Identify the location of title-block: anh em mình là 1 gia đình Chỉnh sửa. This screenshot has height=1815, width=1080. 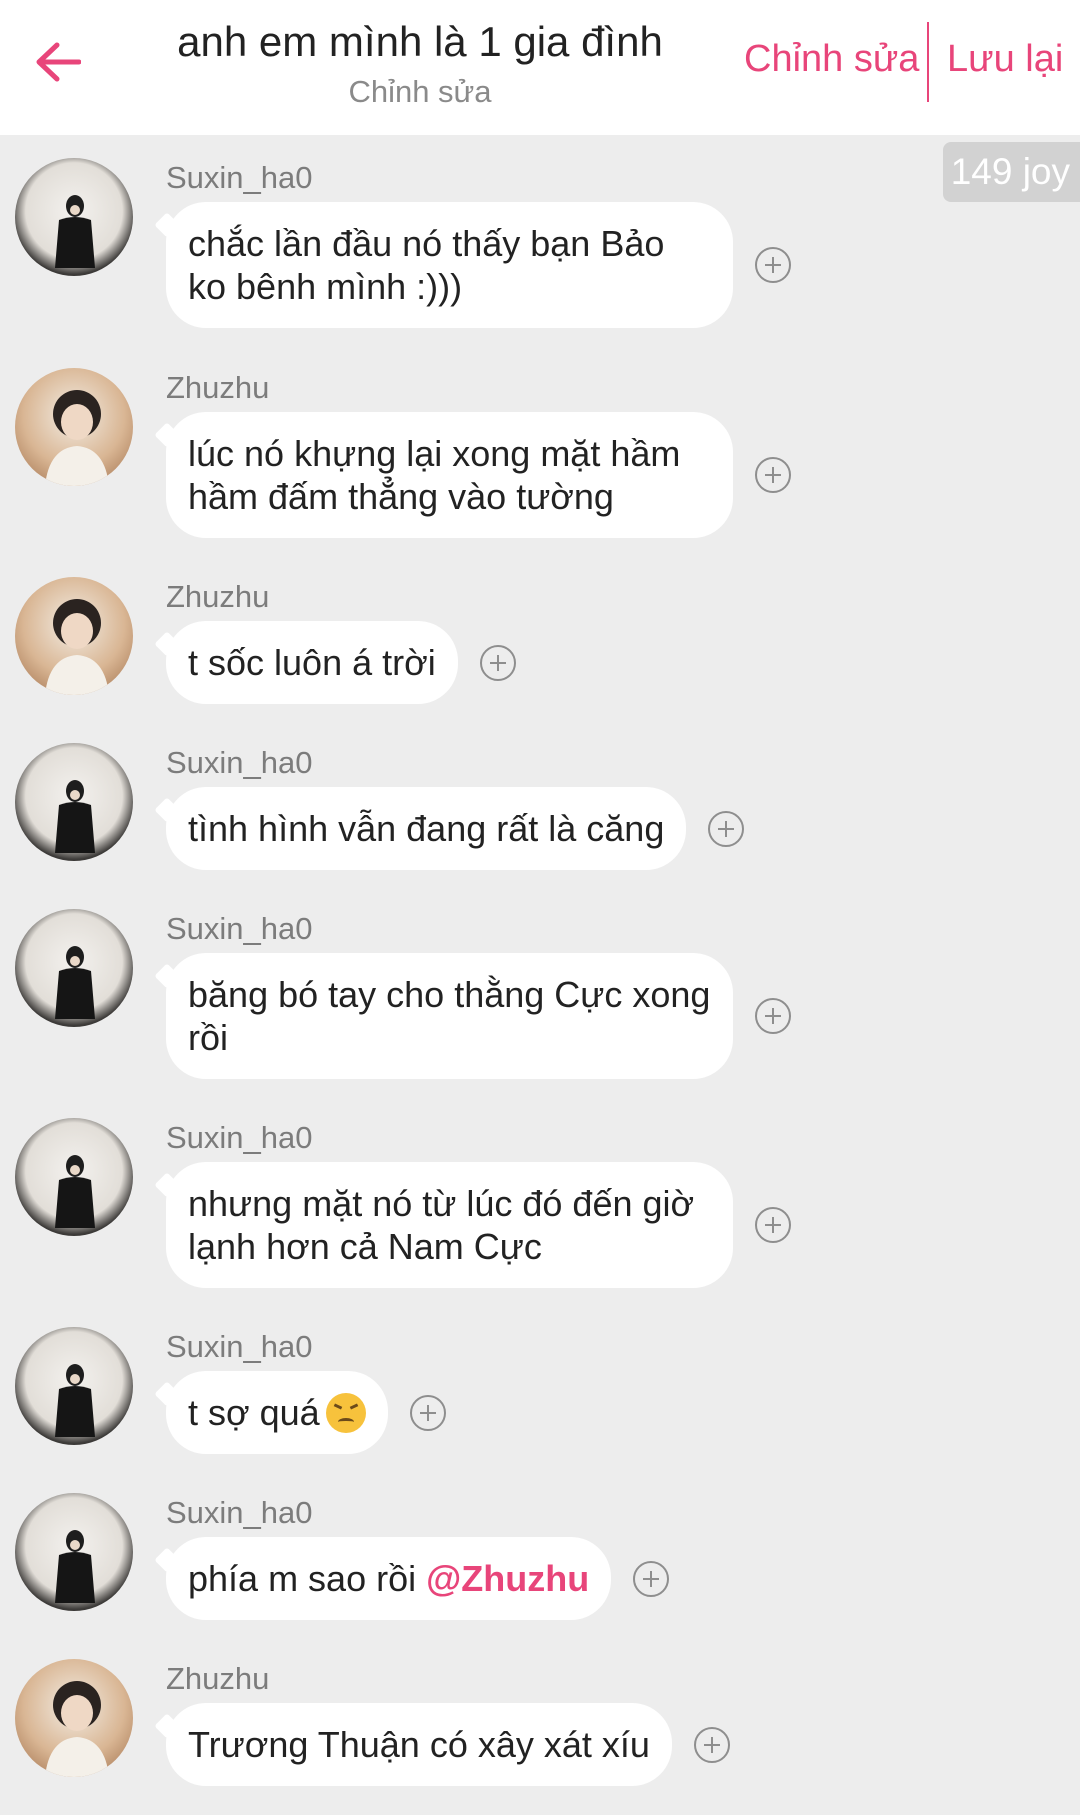
(420, 63).